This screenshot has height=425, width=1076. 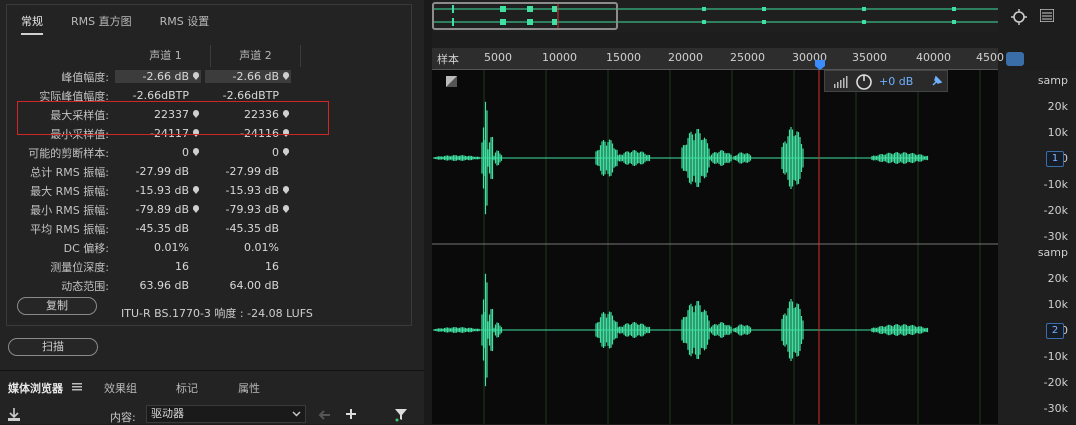 What do you see at coordinates (252, 171) in the screenshot?
I see `stats-value-text: -27.99 dB` at bounding box center [252, 171].